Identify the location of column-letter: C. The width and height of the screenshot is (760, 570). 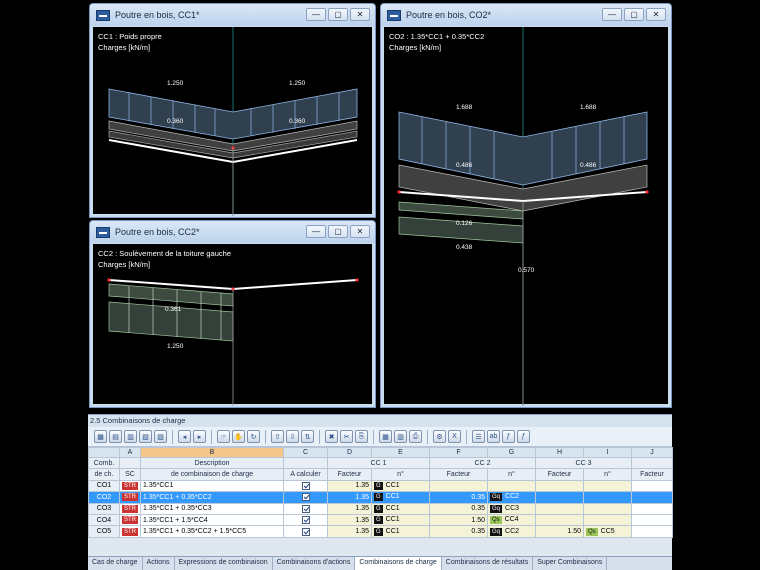
(305, 452).